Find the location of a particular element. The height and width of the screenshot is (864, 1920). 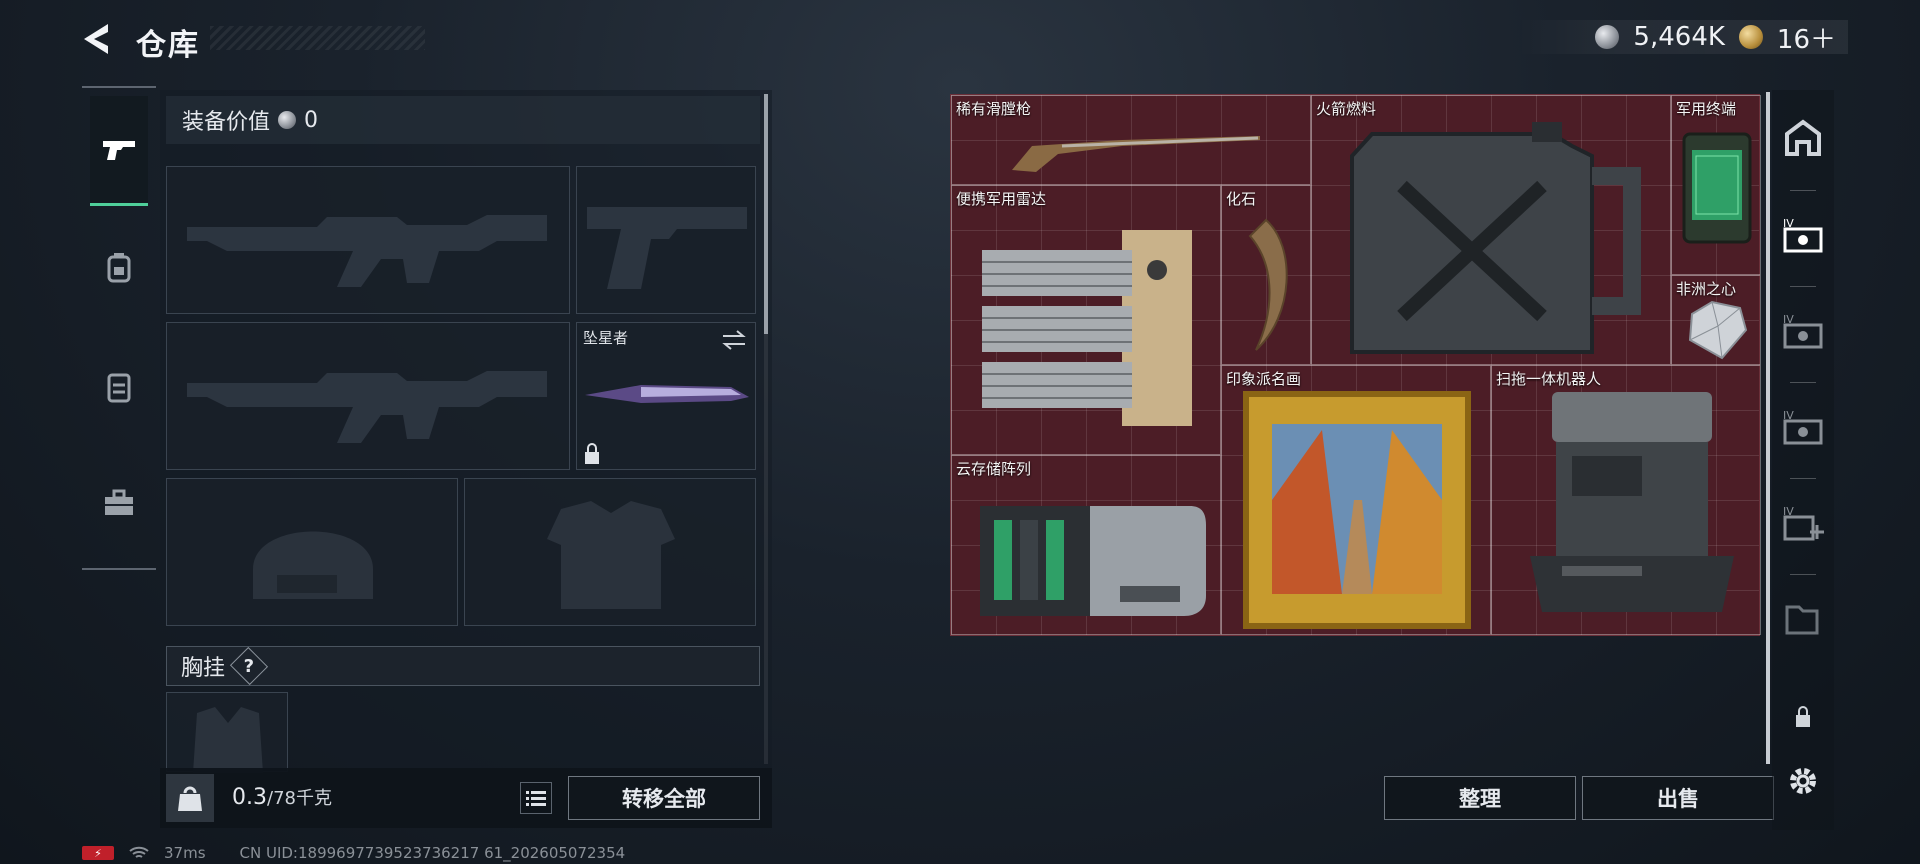

ping-text: 37ms is located at coordinates (185, 853).